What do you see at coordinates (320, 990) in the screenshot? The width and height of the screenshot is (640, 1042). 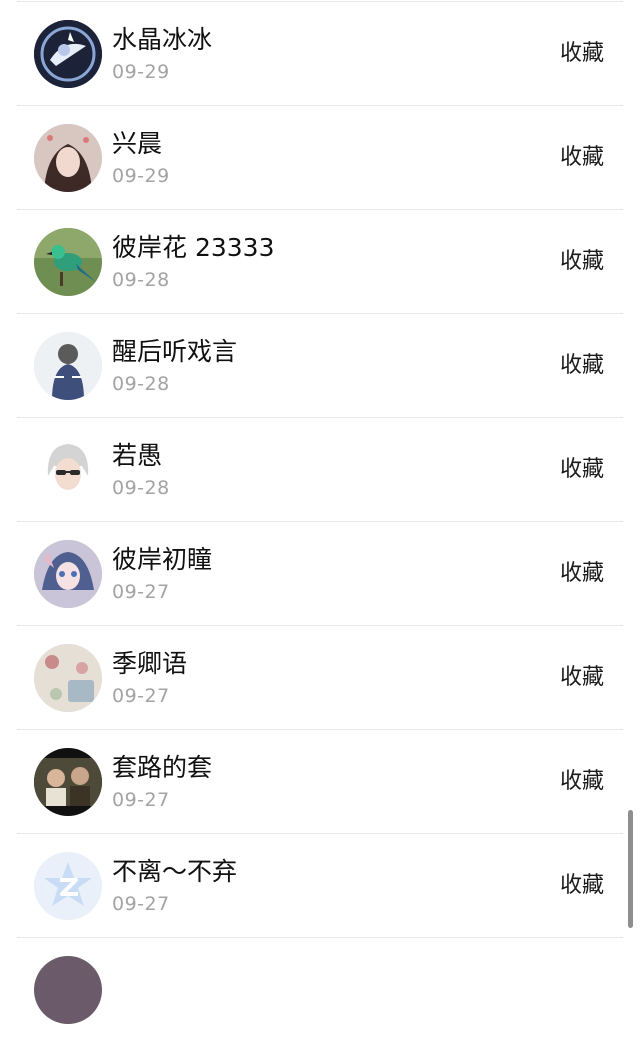 I see `list-item` at bounding box center [320, 990].